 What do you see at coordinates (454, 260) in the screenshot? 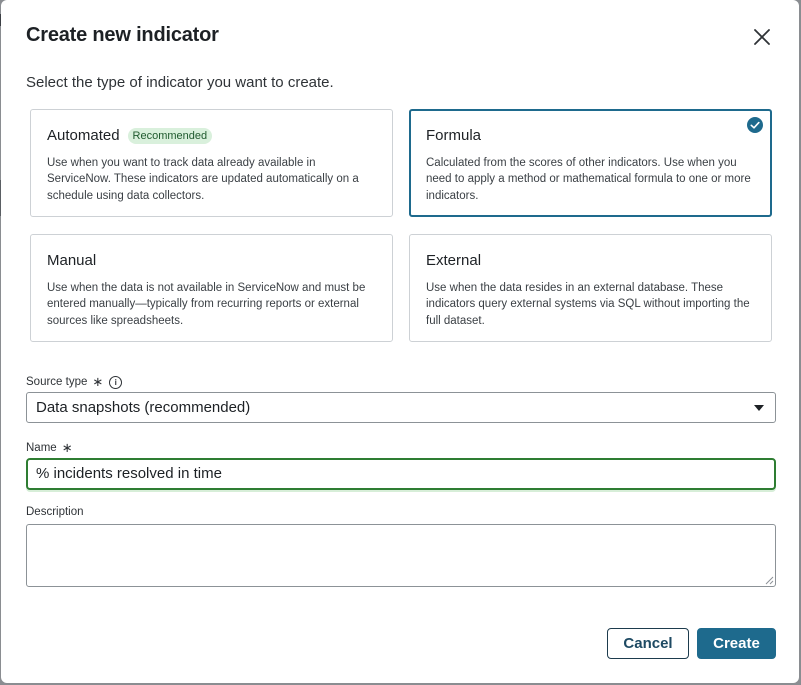
I see `card-title: External` at bounding box center [454, 260].